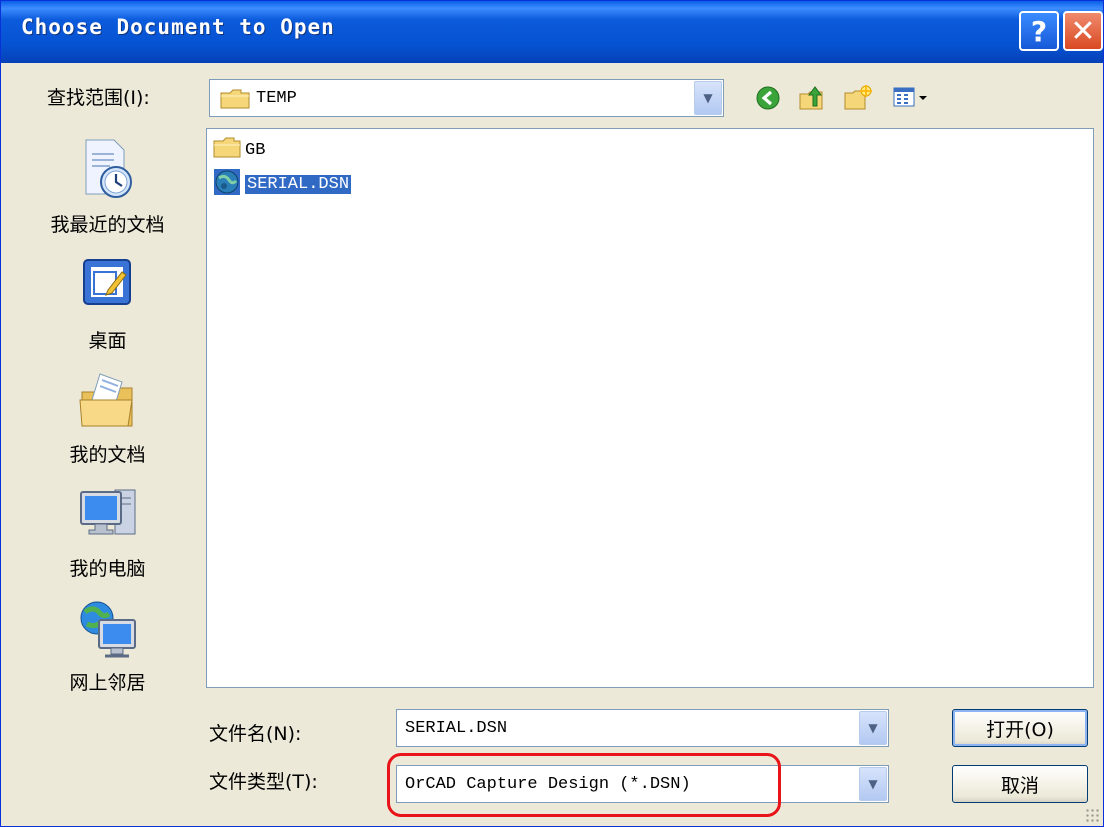 This screenshot has height=827, width=1104. I want to click on recent-documents-icon, so click(107, 174).